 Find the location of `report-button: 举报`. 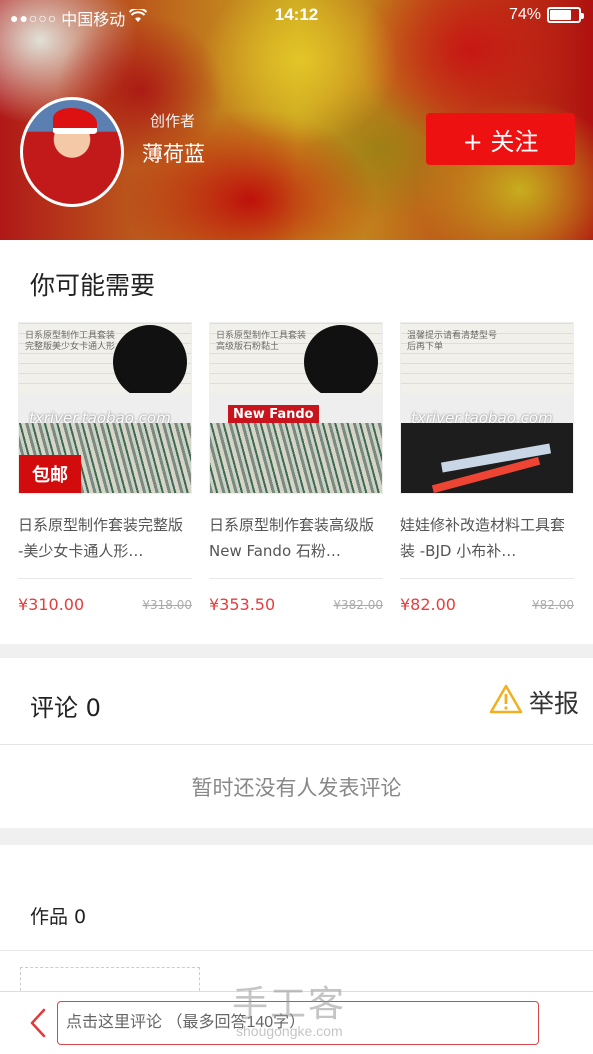

report-button: 举报 is located at coordinates (534, 702).